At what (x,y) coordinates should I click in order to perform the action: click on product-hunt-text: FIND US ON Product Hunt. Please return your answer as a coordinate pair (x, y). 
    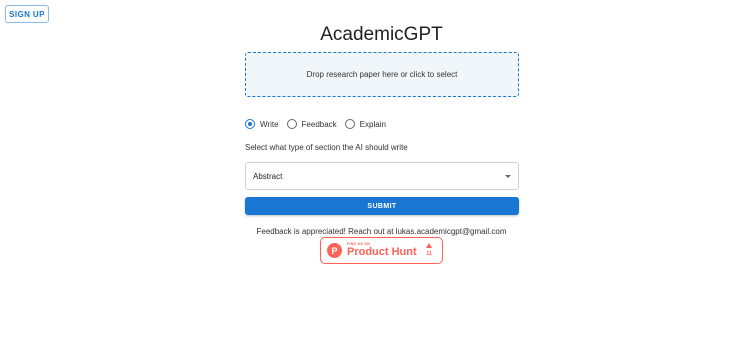
    Looking at the image, I should click on (382, 250).